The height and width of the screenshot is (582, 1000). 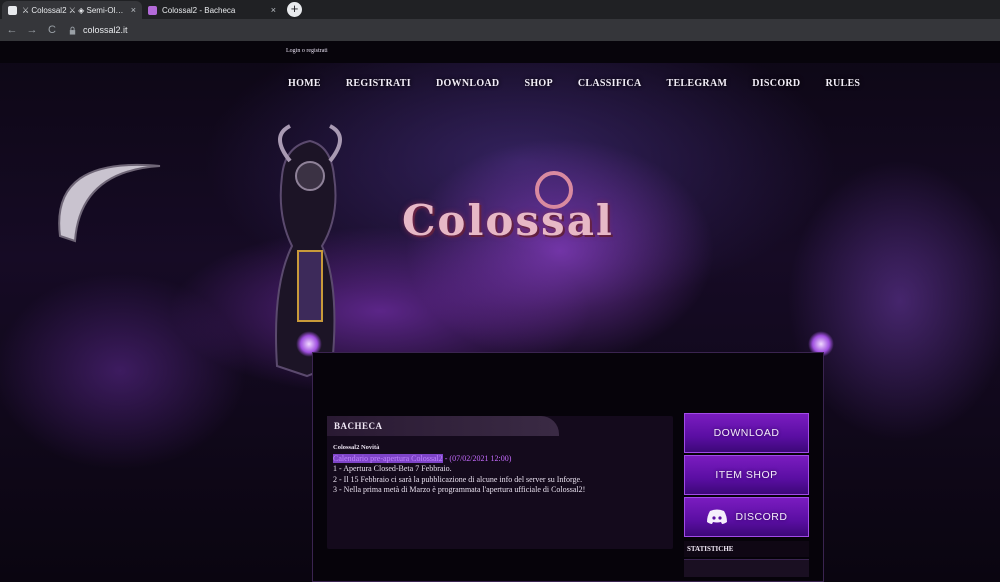 I want to click on nav-rules: Rules, so click(x=842, y=83).